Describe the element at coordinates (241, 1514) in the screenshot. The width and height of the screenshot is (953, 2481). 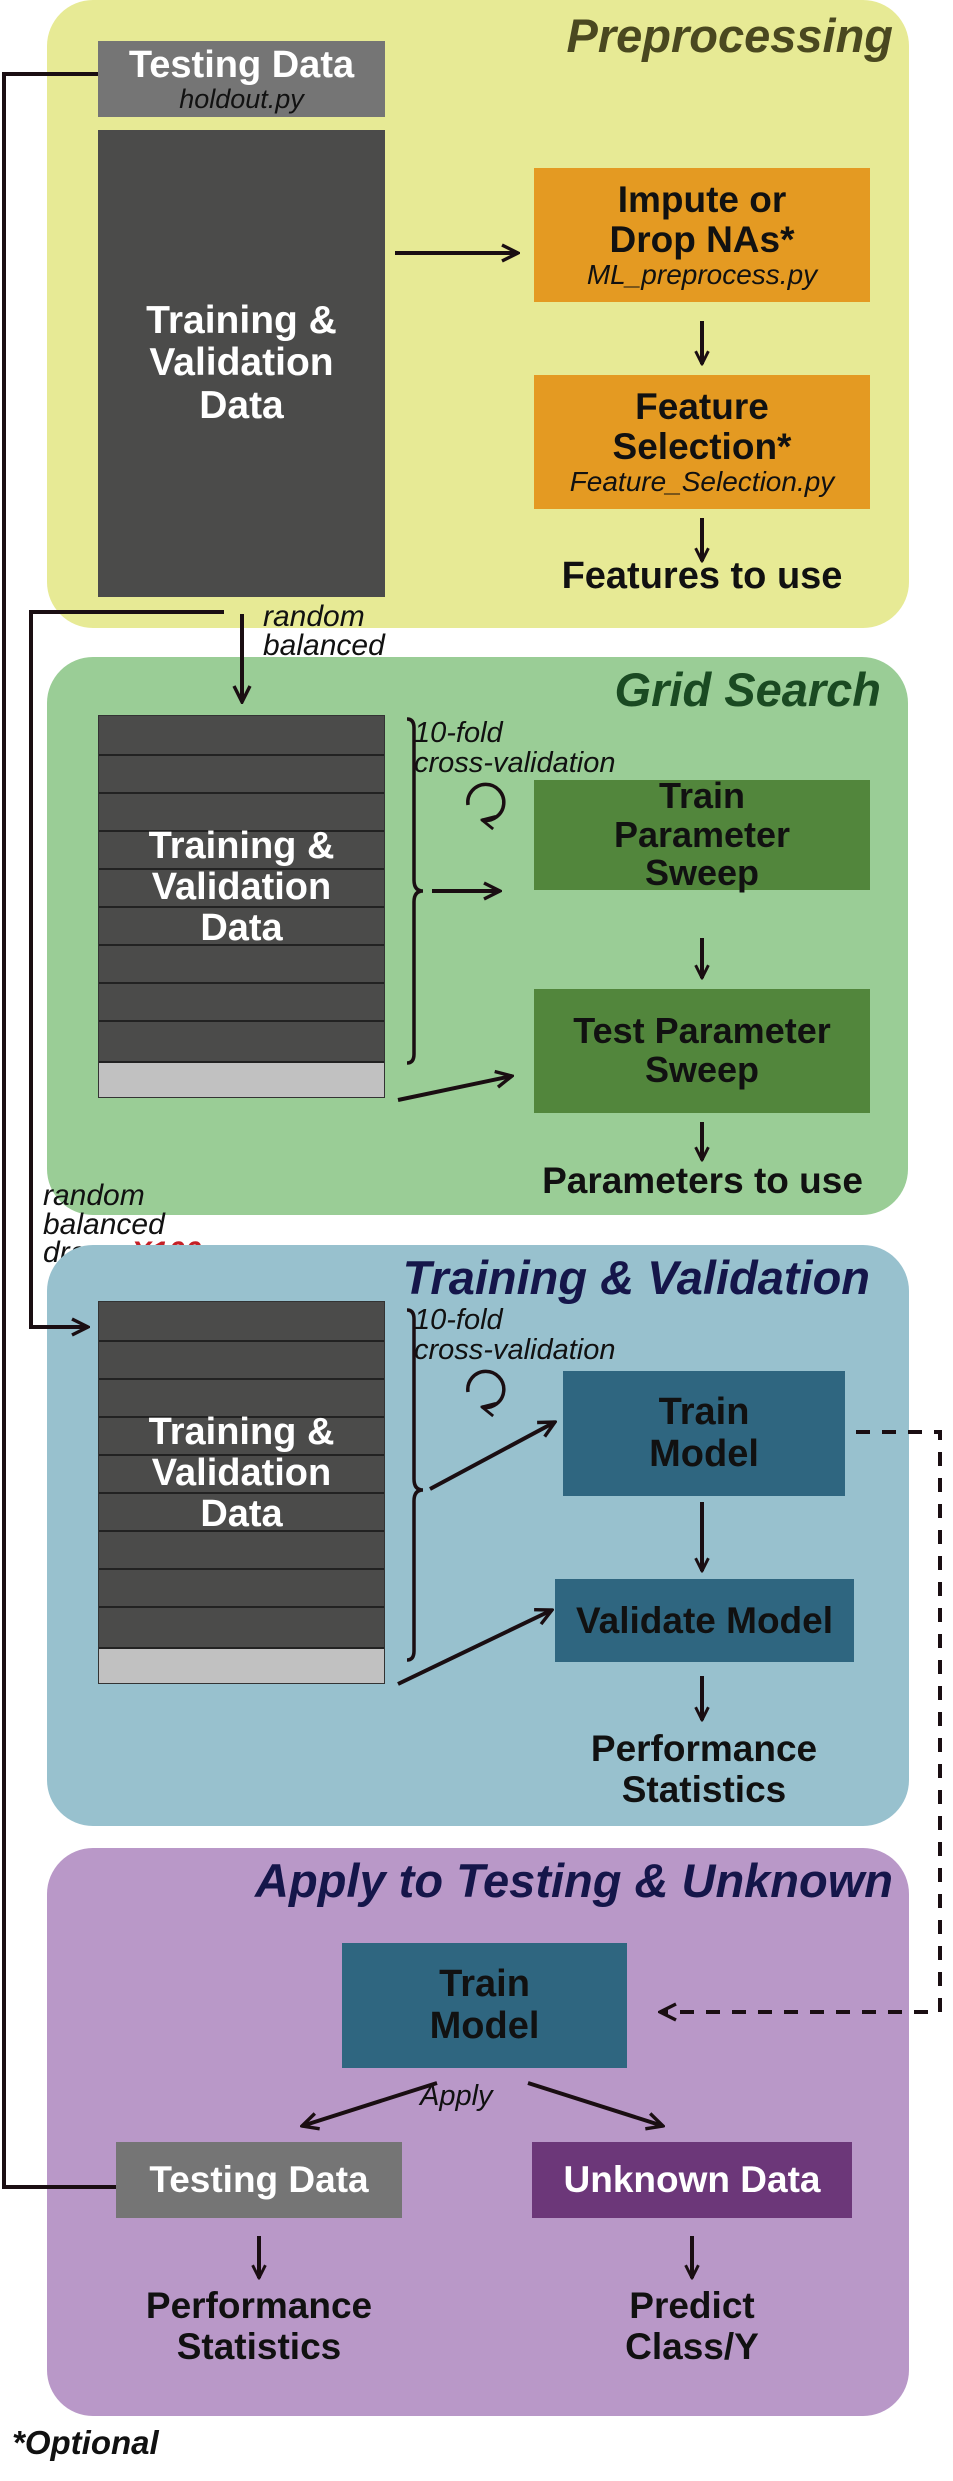
I see `tv-training-line3: Data` at that location.